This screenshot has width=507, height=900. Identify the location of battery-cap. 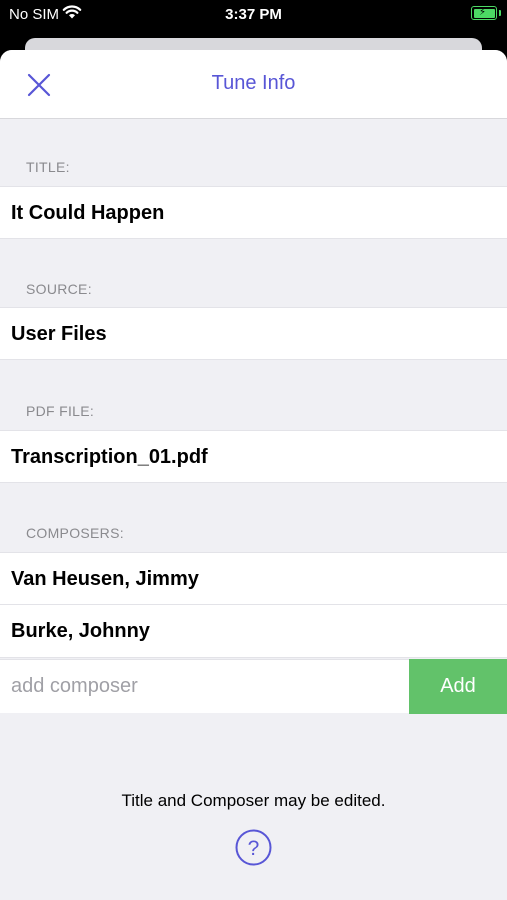
(500, 13).